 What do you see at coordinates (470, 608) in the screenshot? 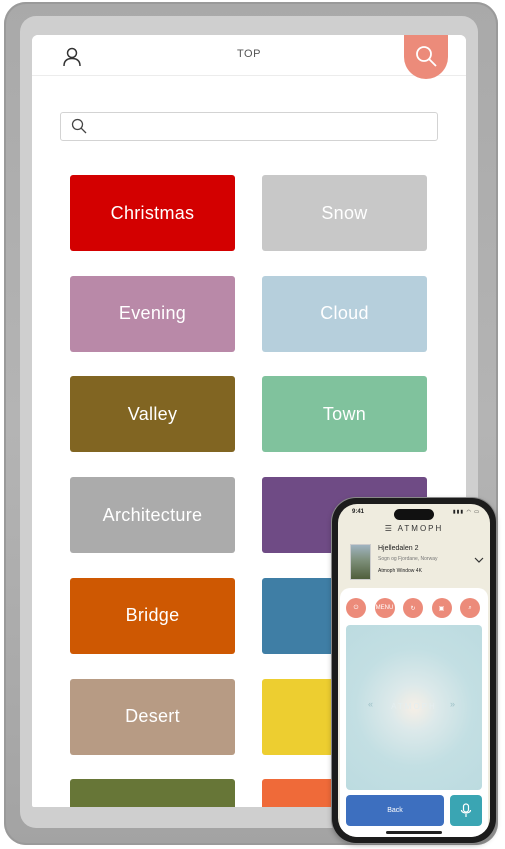
I see `search-icon: ⌕` at bounding box center [470, 608].